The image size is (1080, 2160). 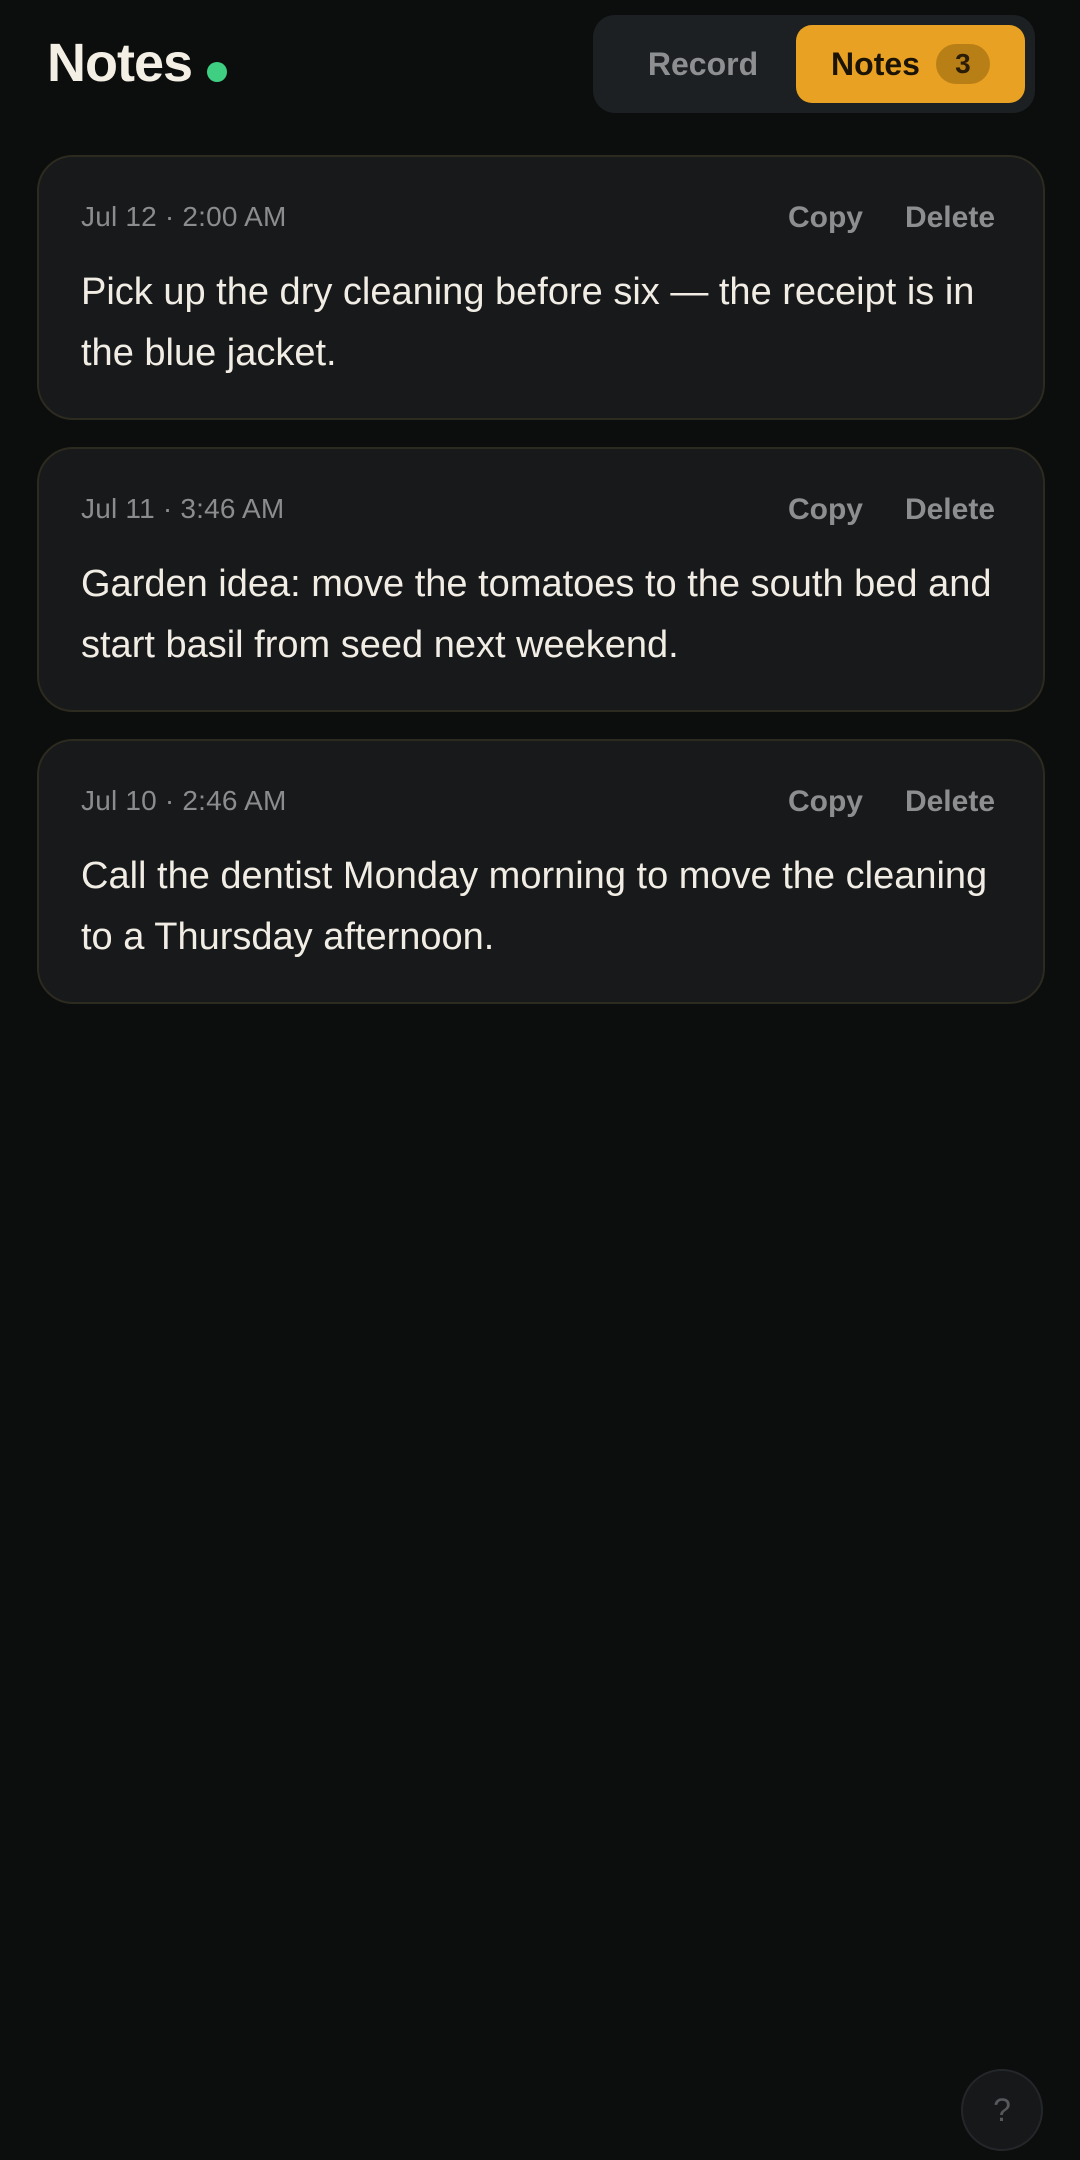 I want to click on note-timestamp: Jul 12 · 2:00 AM, so click(x=184, y=216).